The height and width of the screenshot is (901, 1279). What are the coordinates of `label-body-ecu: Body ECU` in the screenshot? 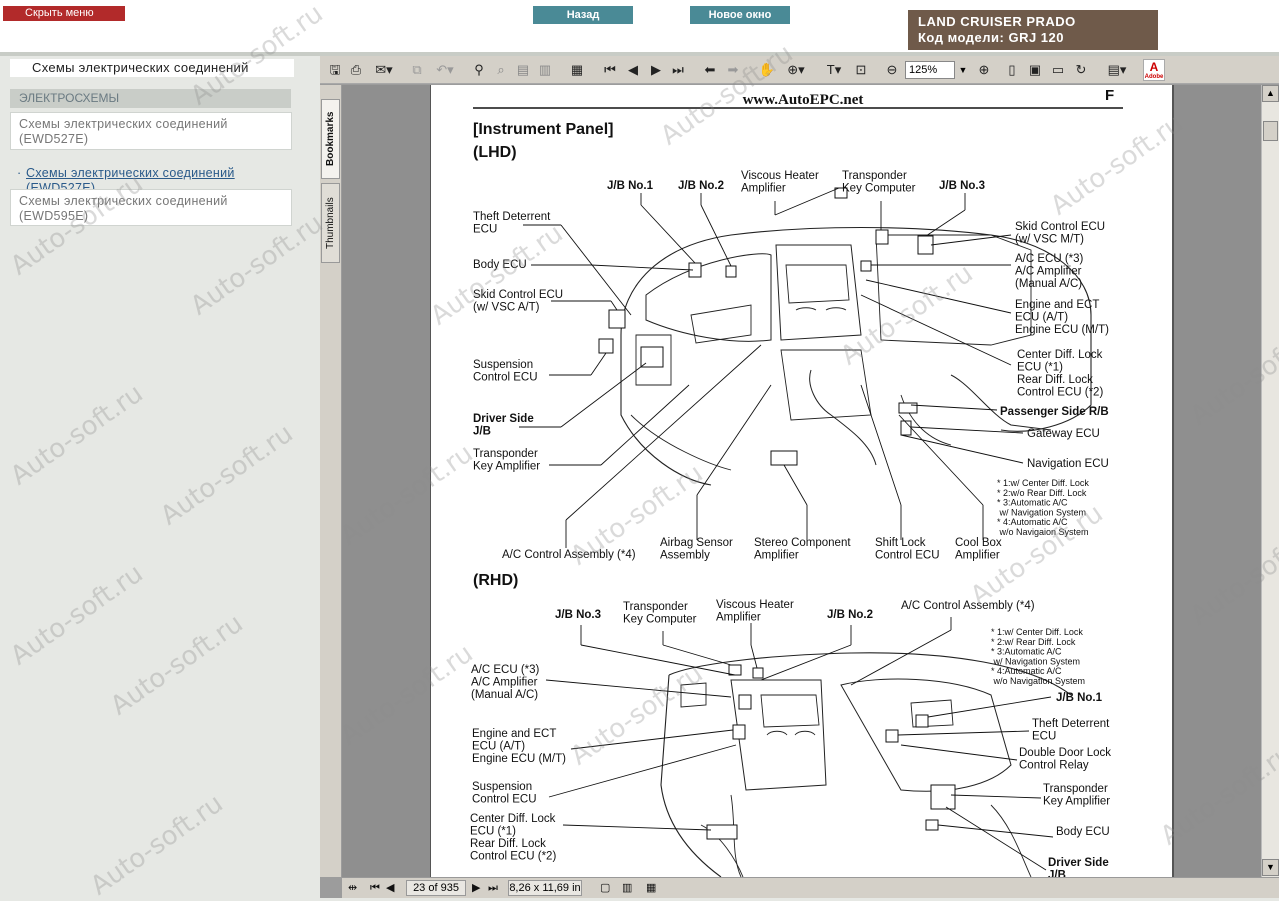 It's located at (500, 265).